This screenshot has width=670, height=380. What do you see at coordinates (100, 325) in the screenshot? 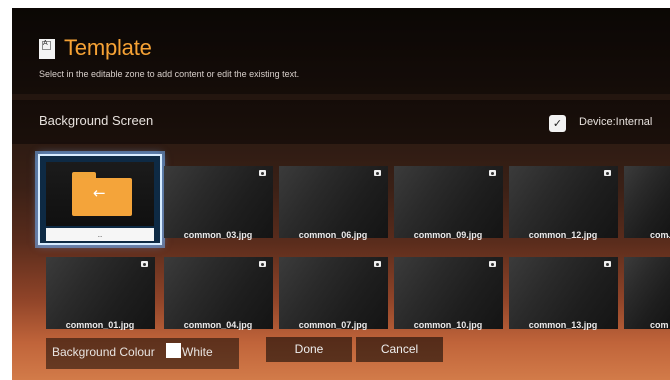
I see `thumbnail-caption: common_01.jpg` at bounding box center [100, 325].